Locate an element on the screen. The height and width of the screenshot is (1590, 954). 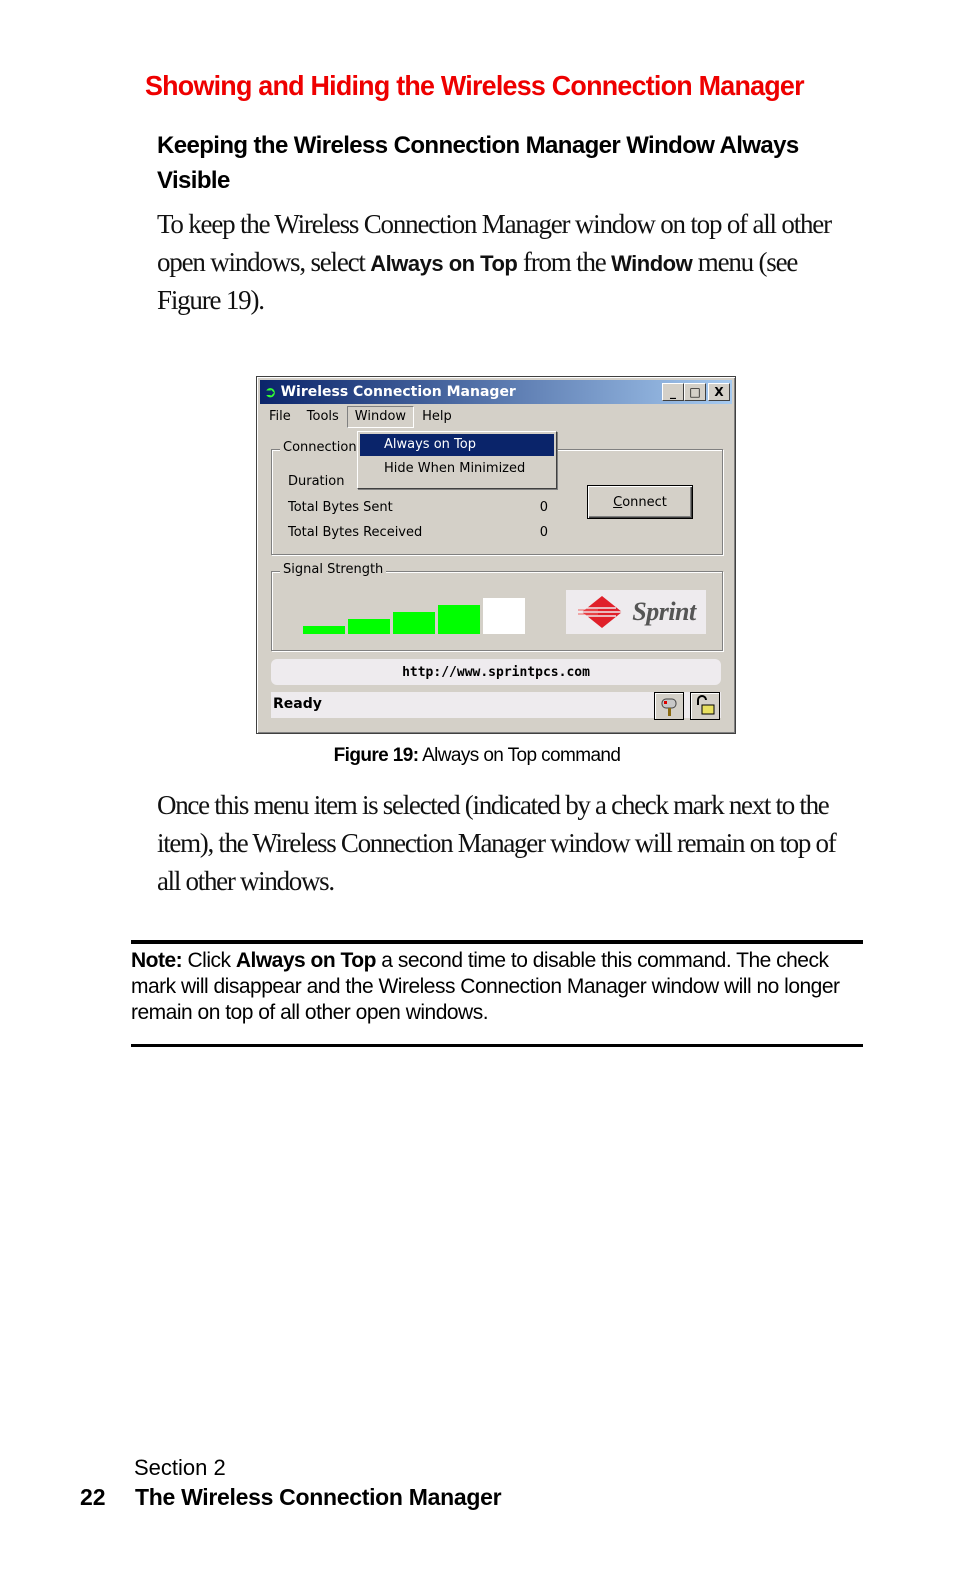
menu-tools: Tools is located at coordinates (323, 417).